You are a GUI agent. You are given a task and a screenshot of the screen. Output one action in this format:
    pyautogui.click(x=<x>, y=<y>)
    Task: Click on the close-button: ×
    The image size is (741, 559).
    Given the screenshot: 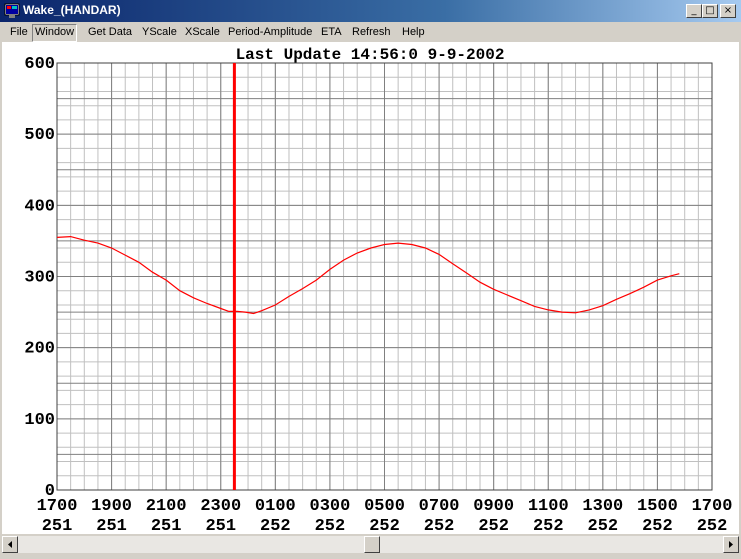 What is the action you would take?
    pyautogui.click(x=728, y=11)
    